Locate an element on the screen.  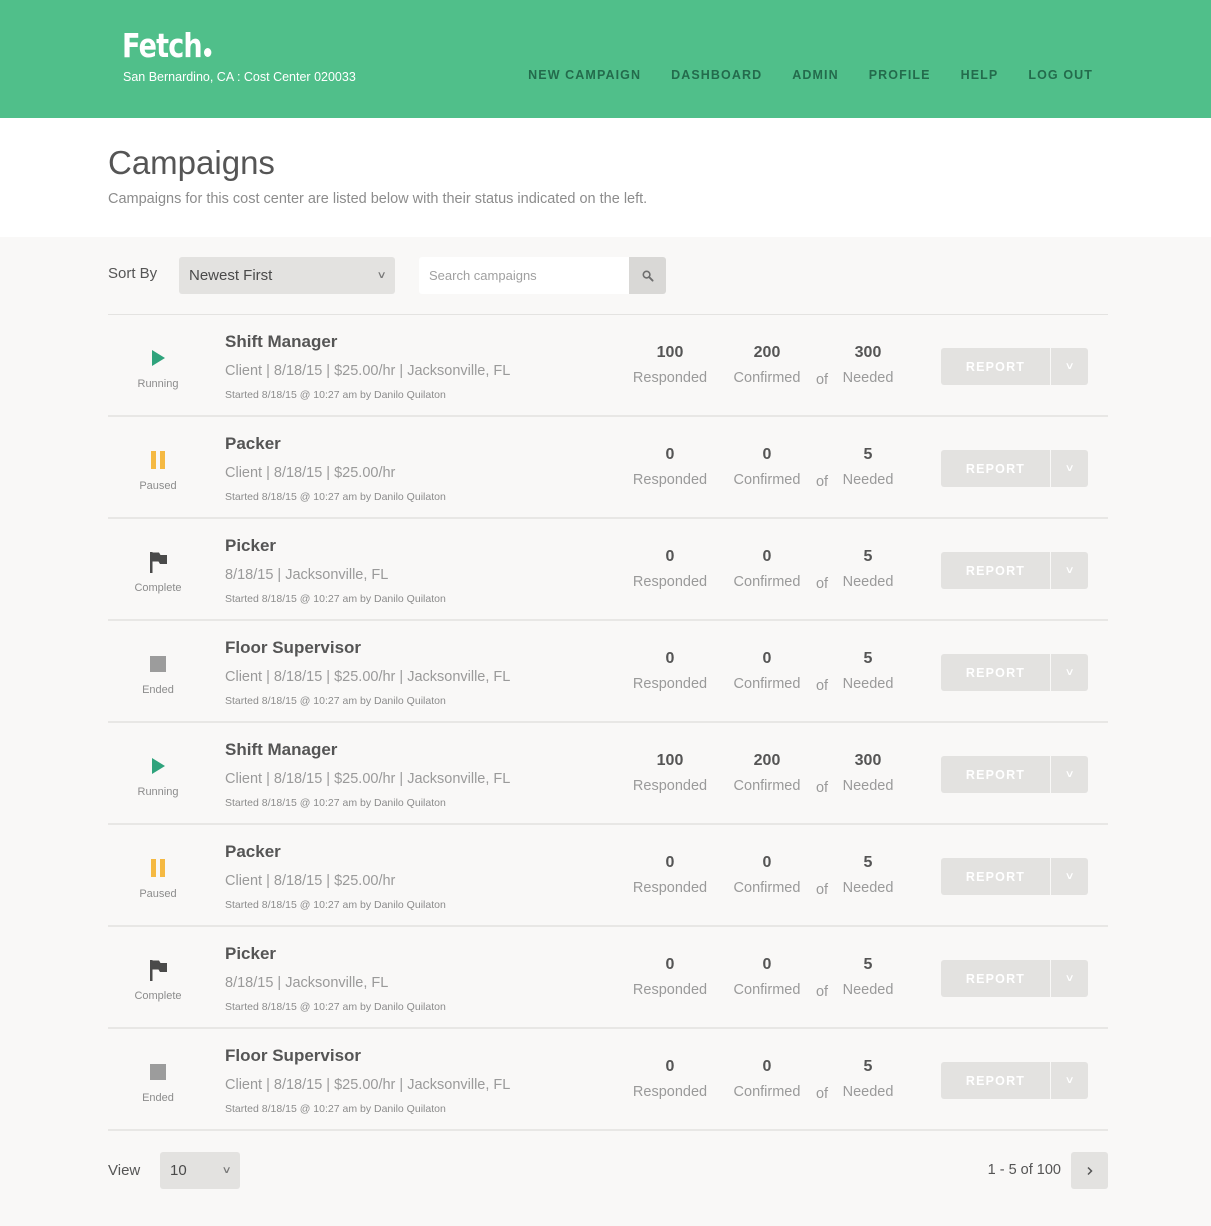
status-indicator: Running is located at coordinates (158, 773).